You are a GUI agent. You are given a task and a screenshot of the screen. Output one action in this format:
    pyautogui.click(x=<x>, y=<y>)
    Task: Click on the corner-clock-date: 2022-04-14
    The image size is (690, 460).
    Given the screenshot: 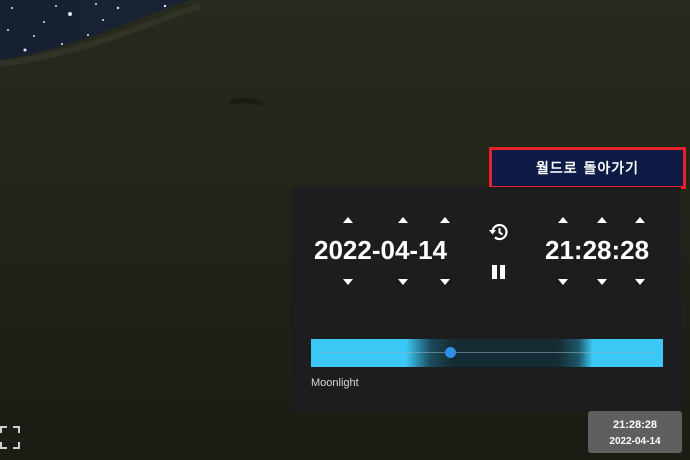 What is the action you would take?
    pyautogui.click(x=635, y=441)
    